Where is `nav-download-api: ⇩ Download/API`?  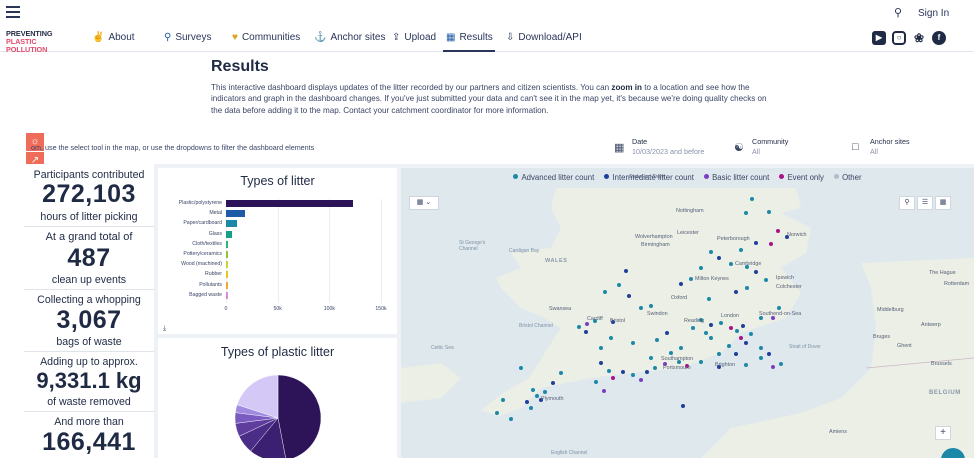
nav-download-api: ⇩ Download/API is located at coordinates (544, 37).